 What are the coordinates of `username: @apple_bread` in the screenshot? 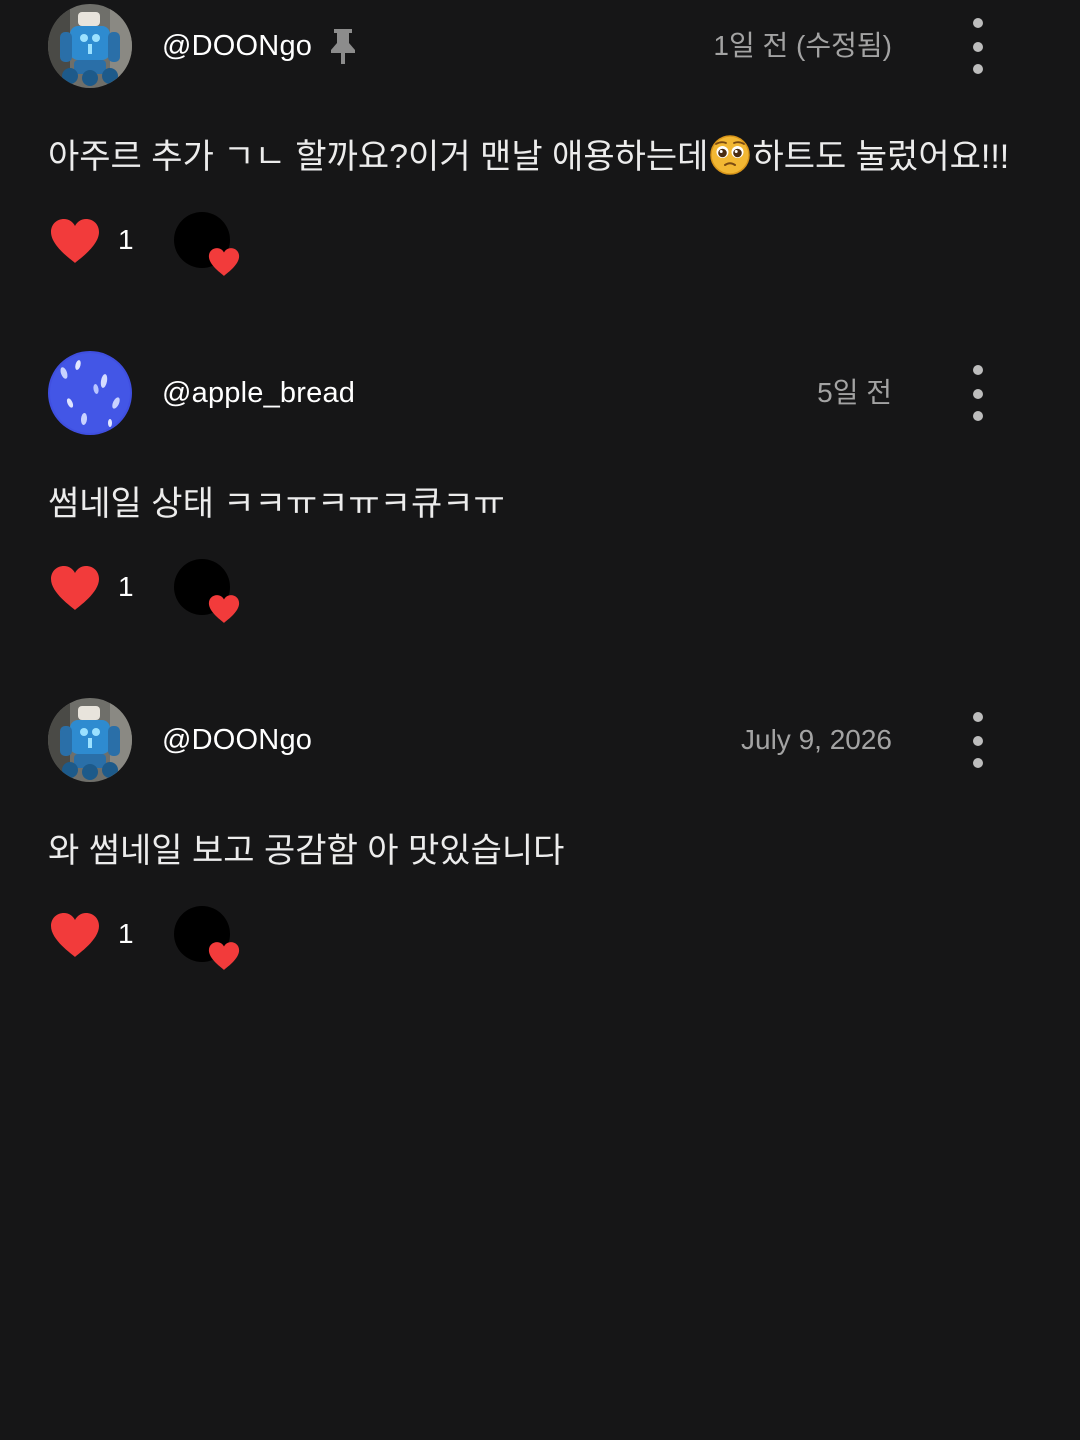 It's located at (258, 393).